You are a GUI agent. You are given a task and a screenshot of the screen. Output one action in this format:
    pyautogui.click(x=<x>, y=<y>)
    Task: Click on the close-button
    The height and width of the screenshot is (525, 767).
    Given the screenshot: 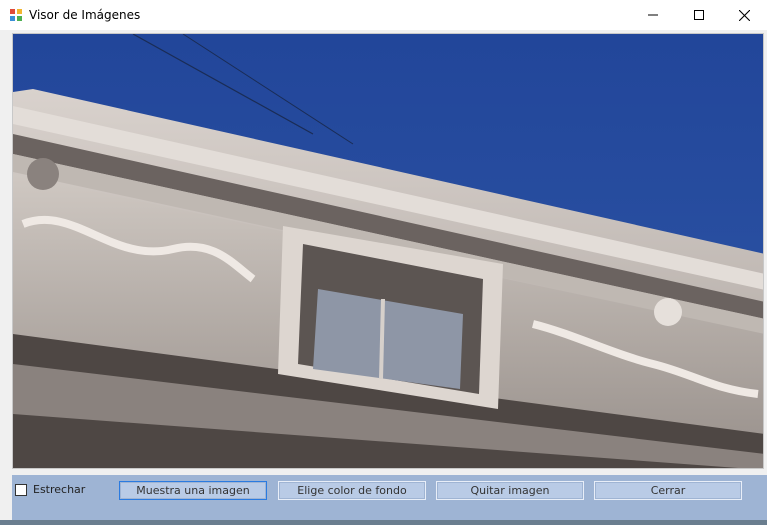 What is the action you would take?
    pyautogui.click(x=744, y=15)
    